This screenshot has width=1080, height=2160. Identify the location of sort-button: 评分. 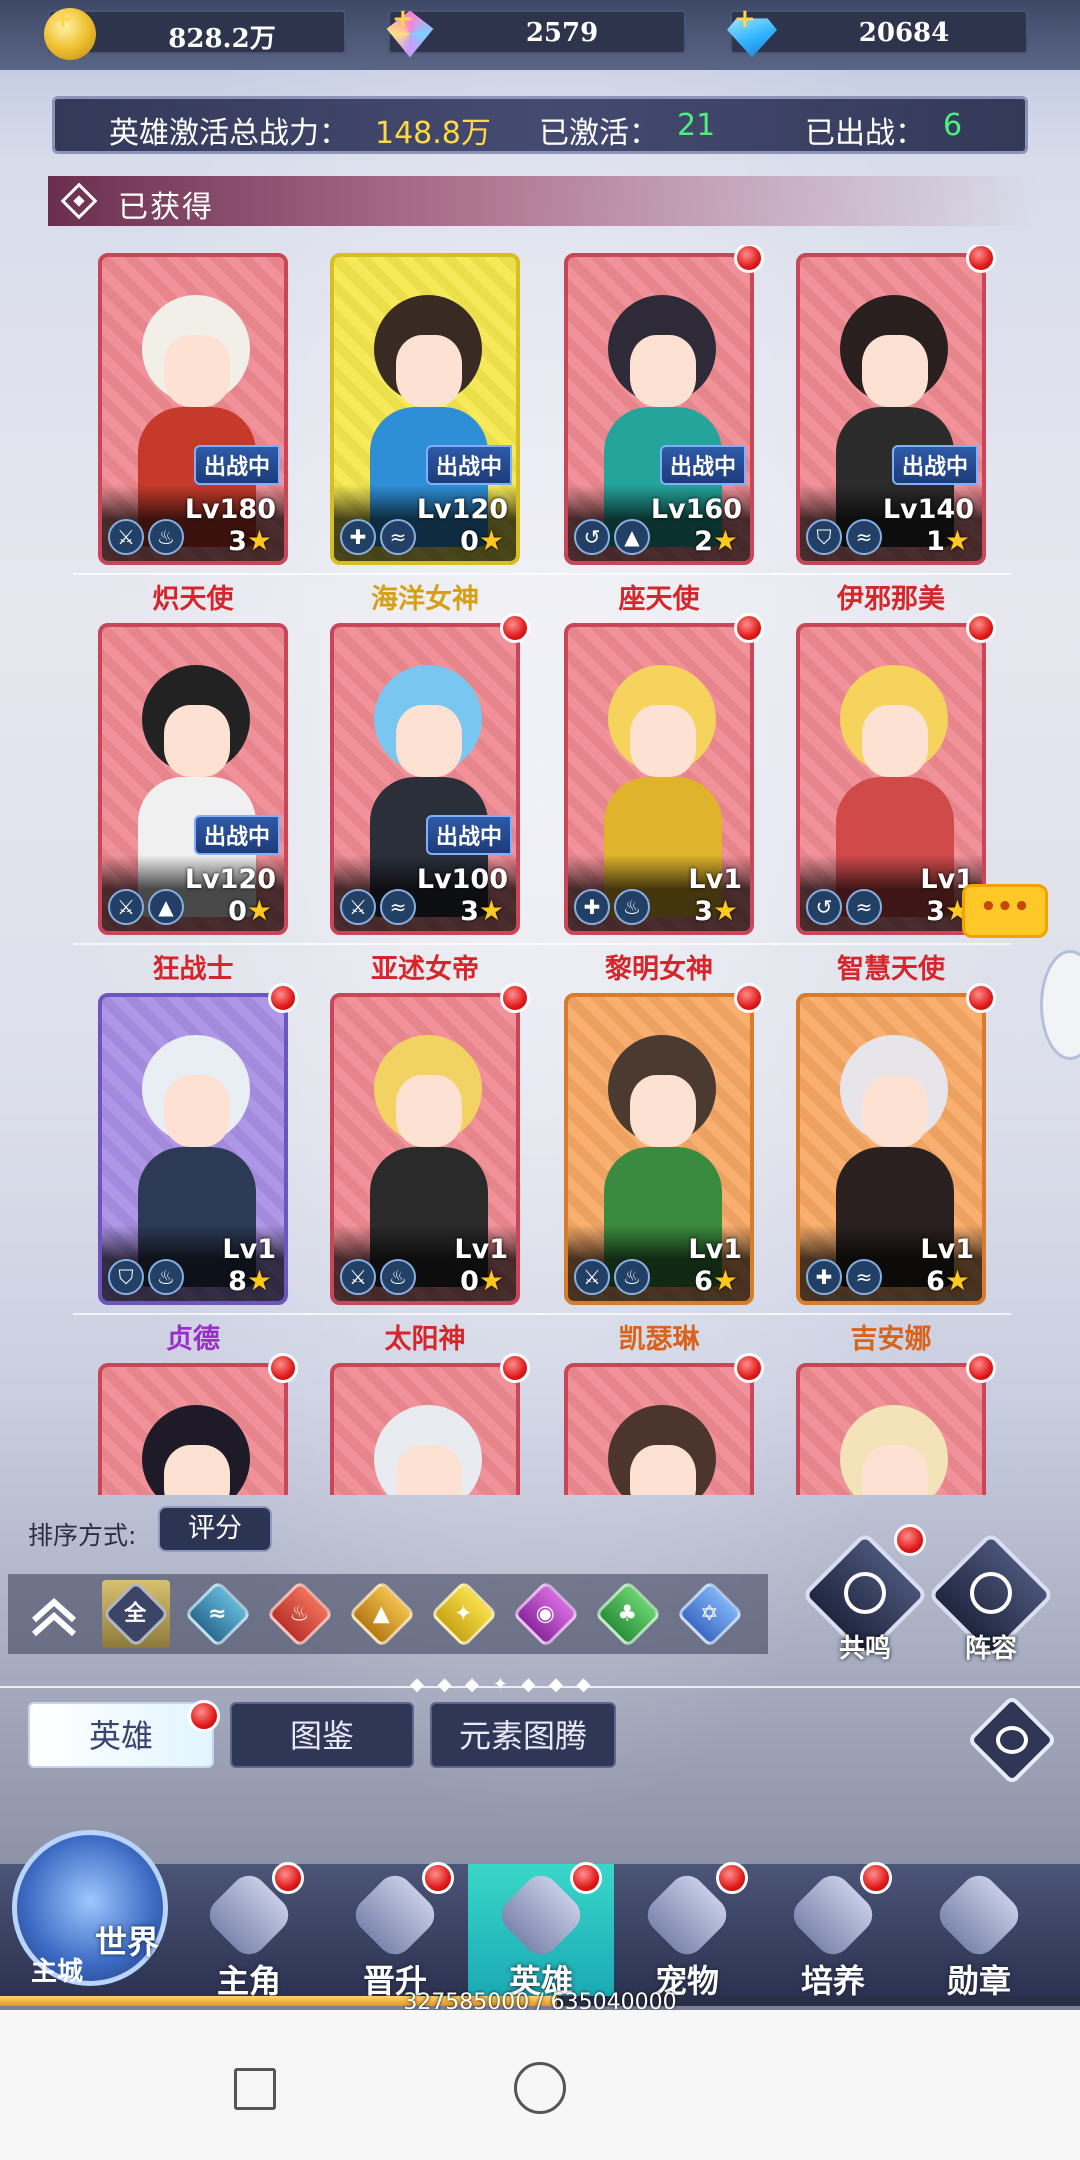
(215, 1529).